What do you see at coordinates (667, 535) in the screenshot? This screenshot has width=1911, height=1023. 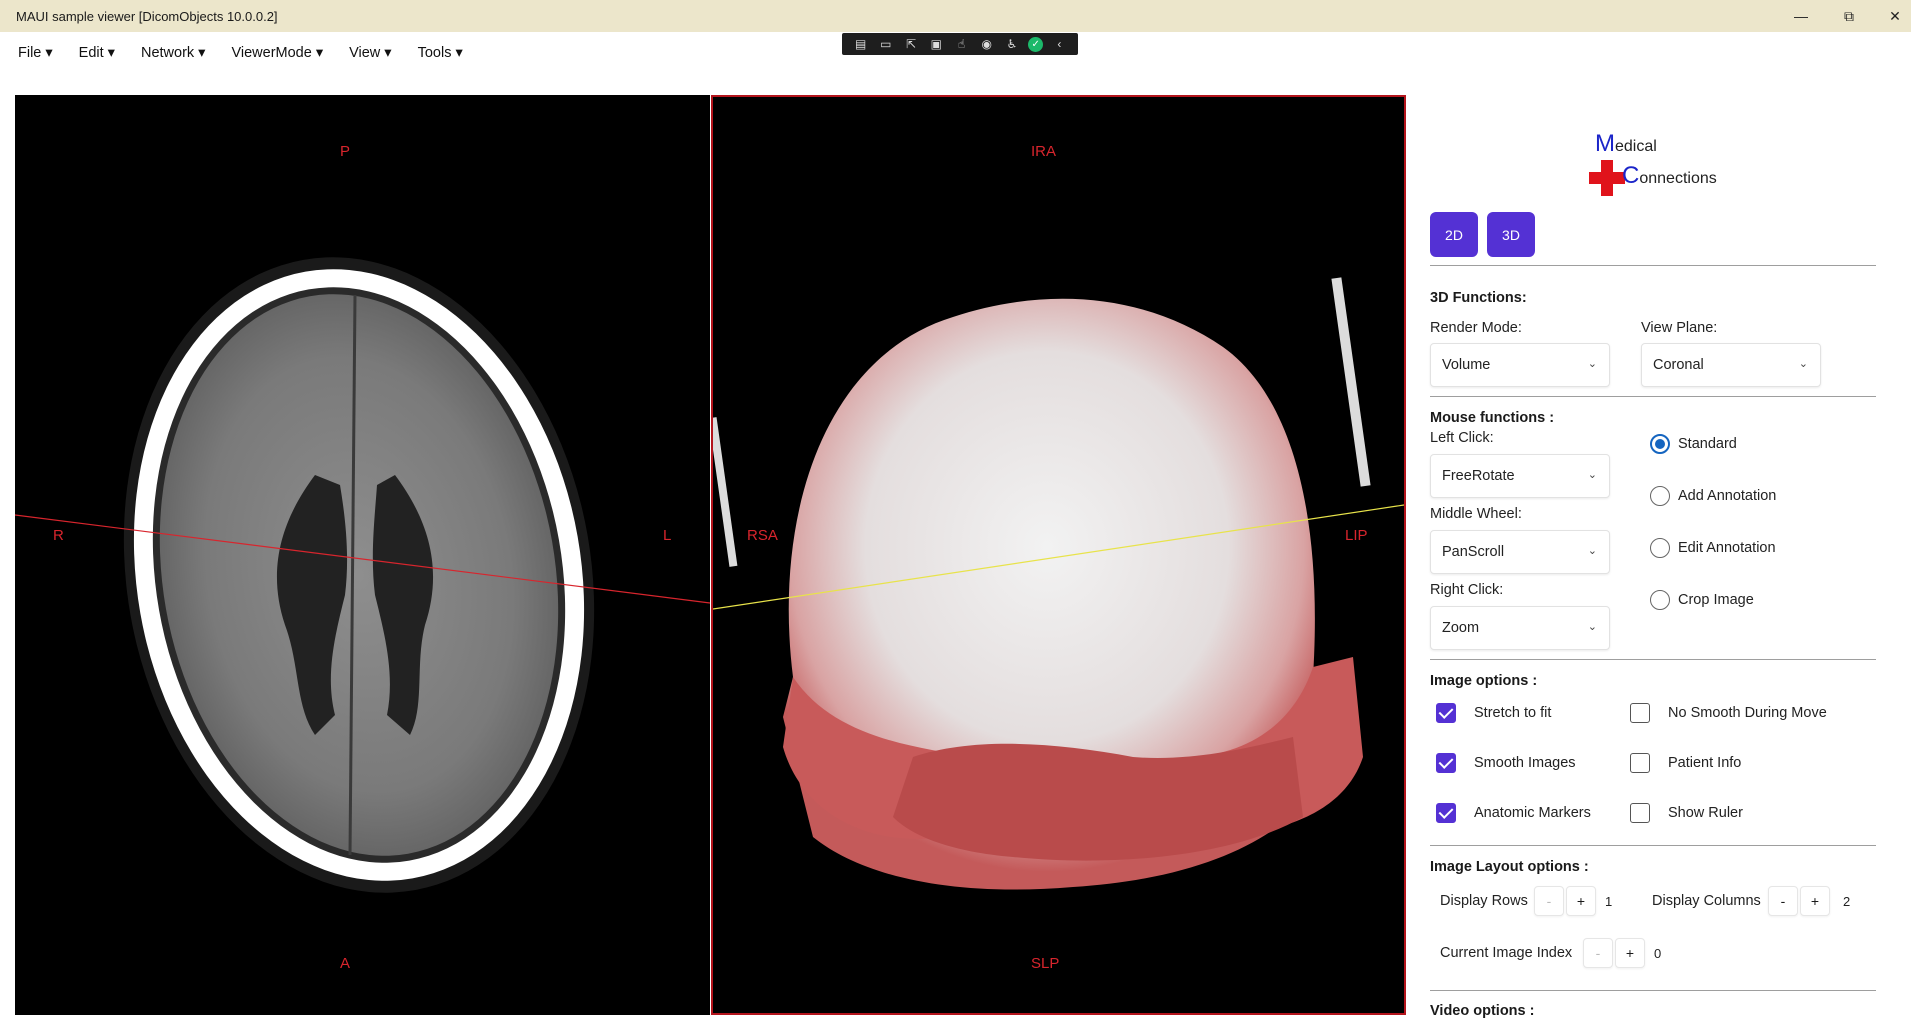 I see `marker-right: L` at bounding box center [667, 535].